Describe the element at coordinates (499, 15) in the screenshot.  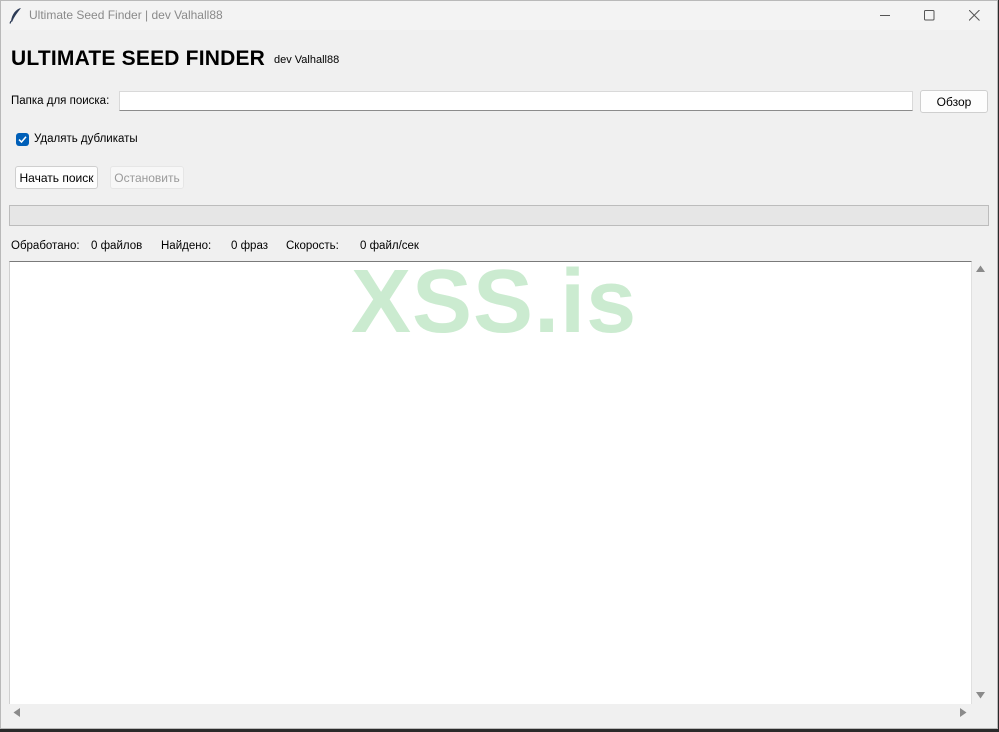
I see `title-bar: Ultimate Seed Finder | dev Valhall88` at that location.